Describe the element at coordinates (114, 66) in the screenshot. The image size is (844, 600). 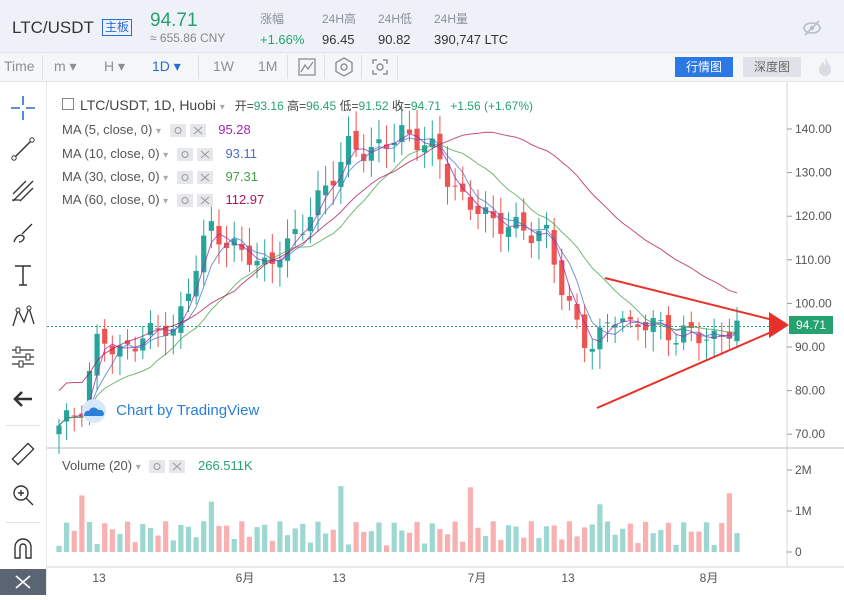
I see `hour-dropdown: H ▾` at that location.